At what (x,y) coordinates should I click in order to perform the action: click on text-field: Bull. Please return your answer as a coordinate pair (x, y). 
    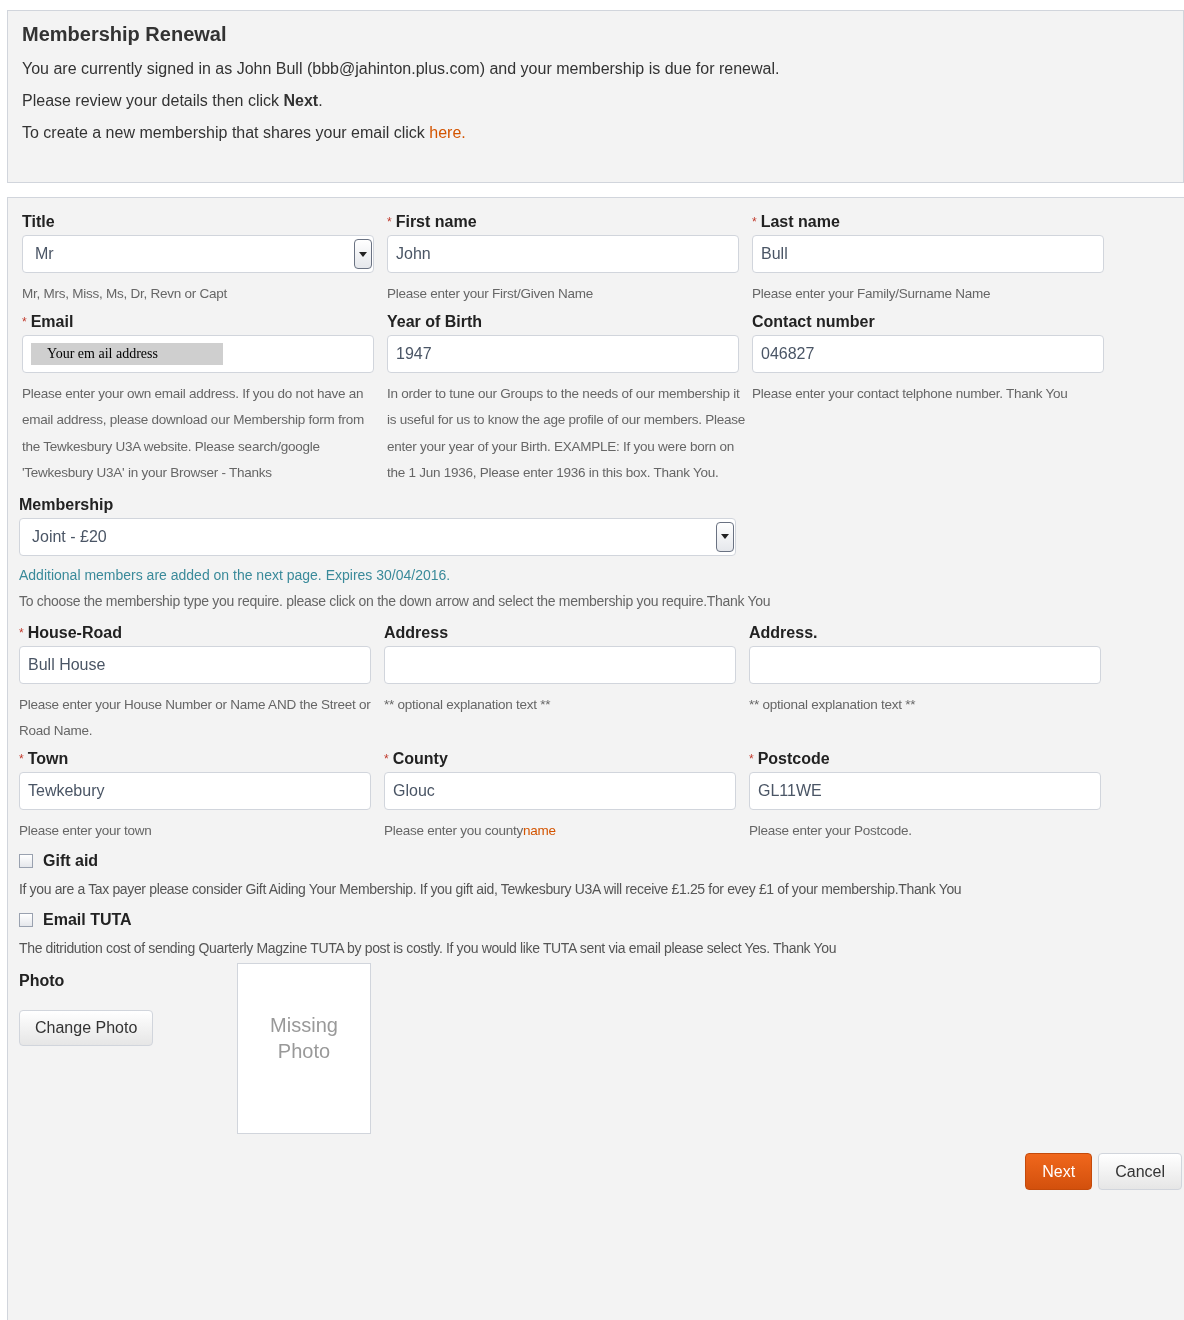
    Looking at the image, I should click on (928, 254).